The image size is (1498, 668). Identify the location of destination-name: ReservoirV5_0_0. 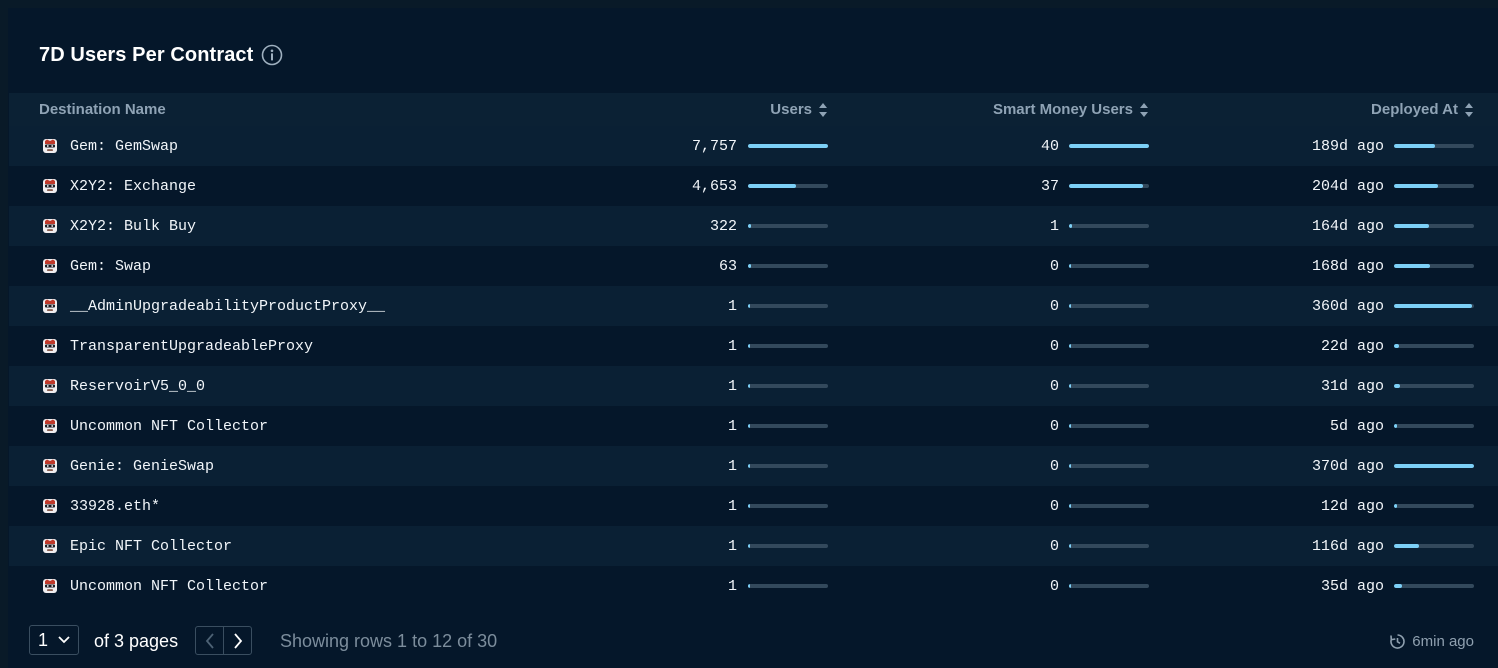
(137, 386).